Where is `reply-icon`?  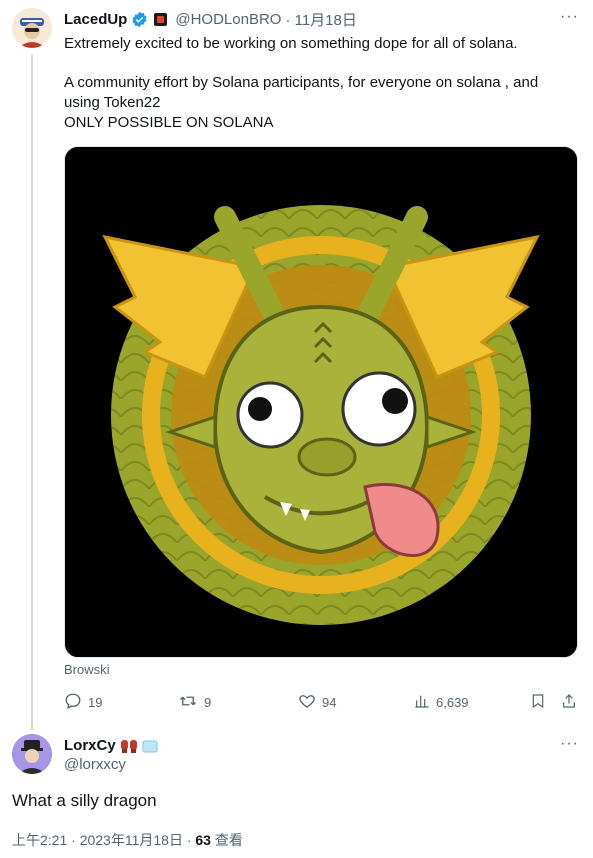
reply-icon is located at coordinates (73, 702).